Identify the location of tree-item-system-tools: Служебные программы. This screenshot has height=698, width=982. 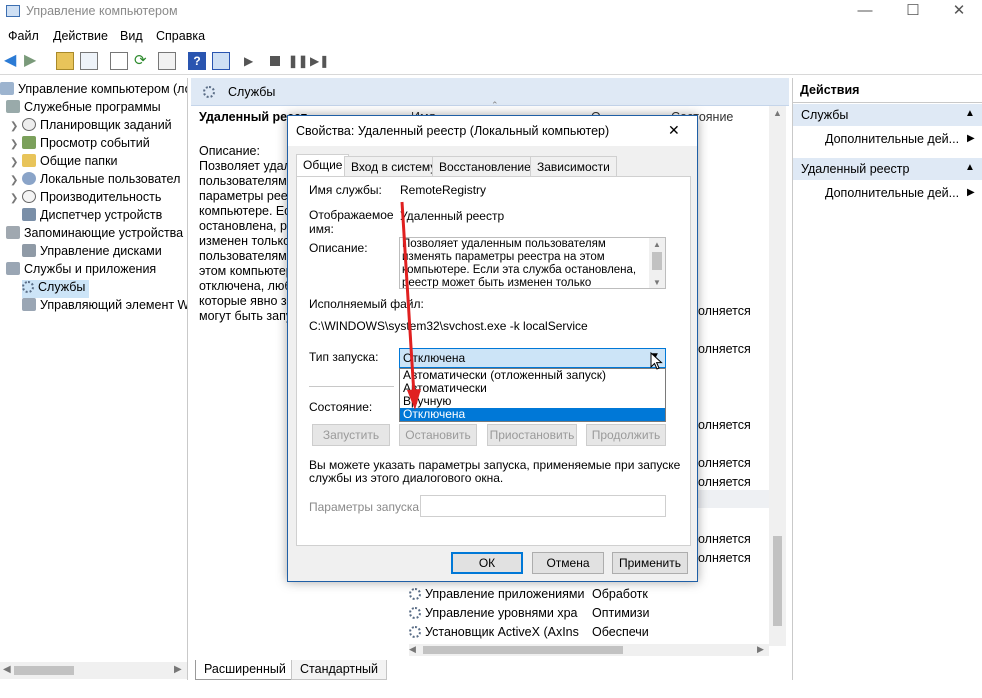
(83, 109).